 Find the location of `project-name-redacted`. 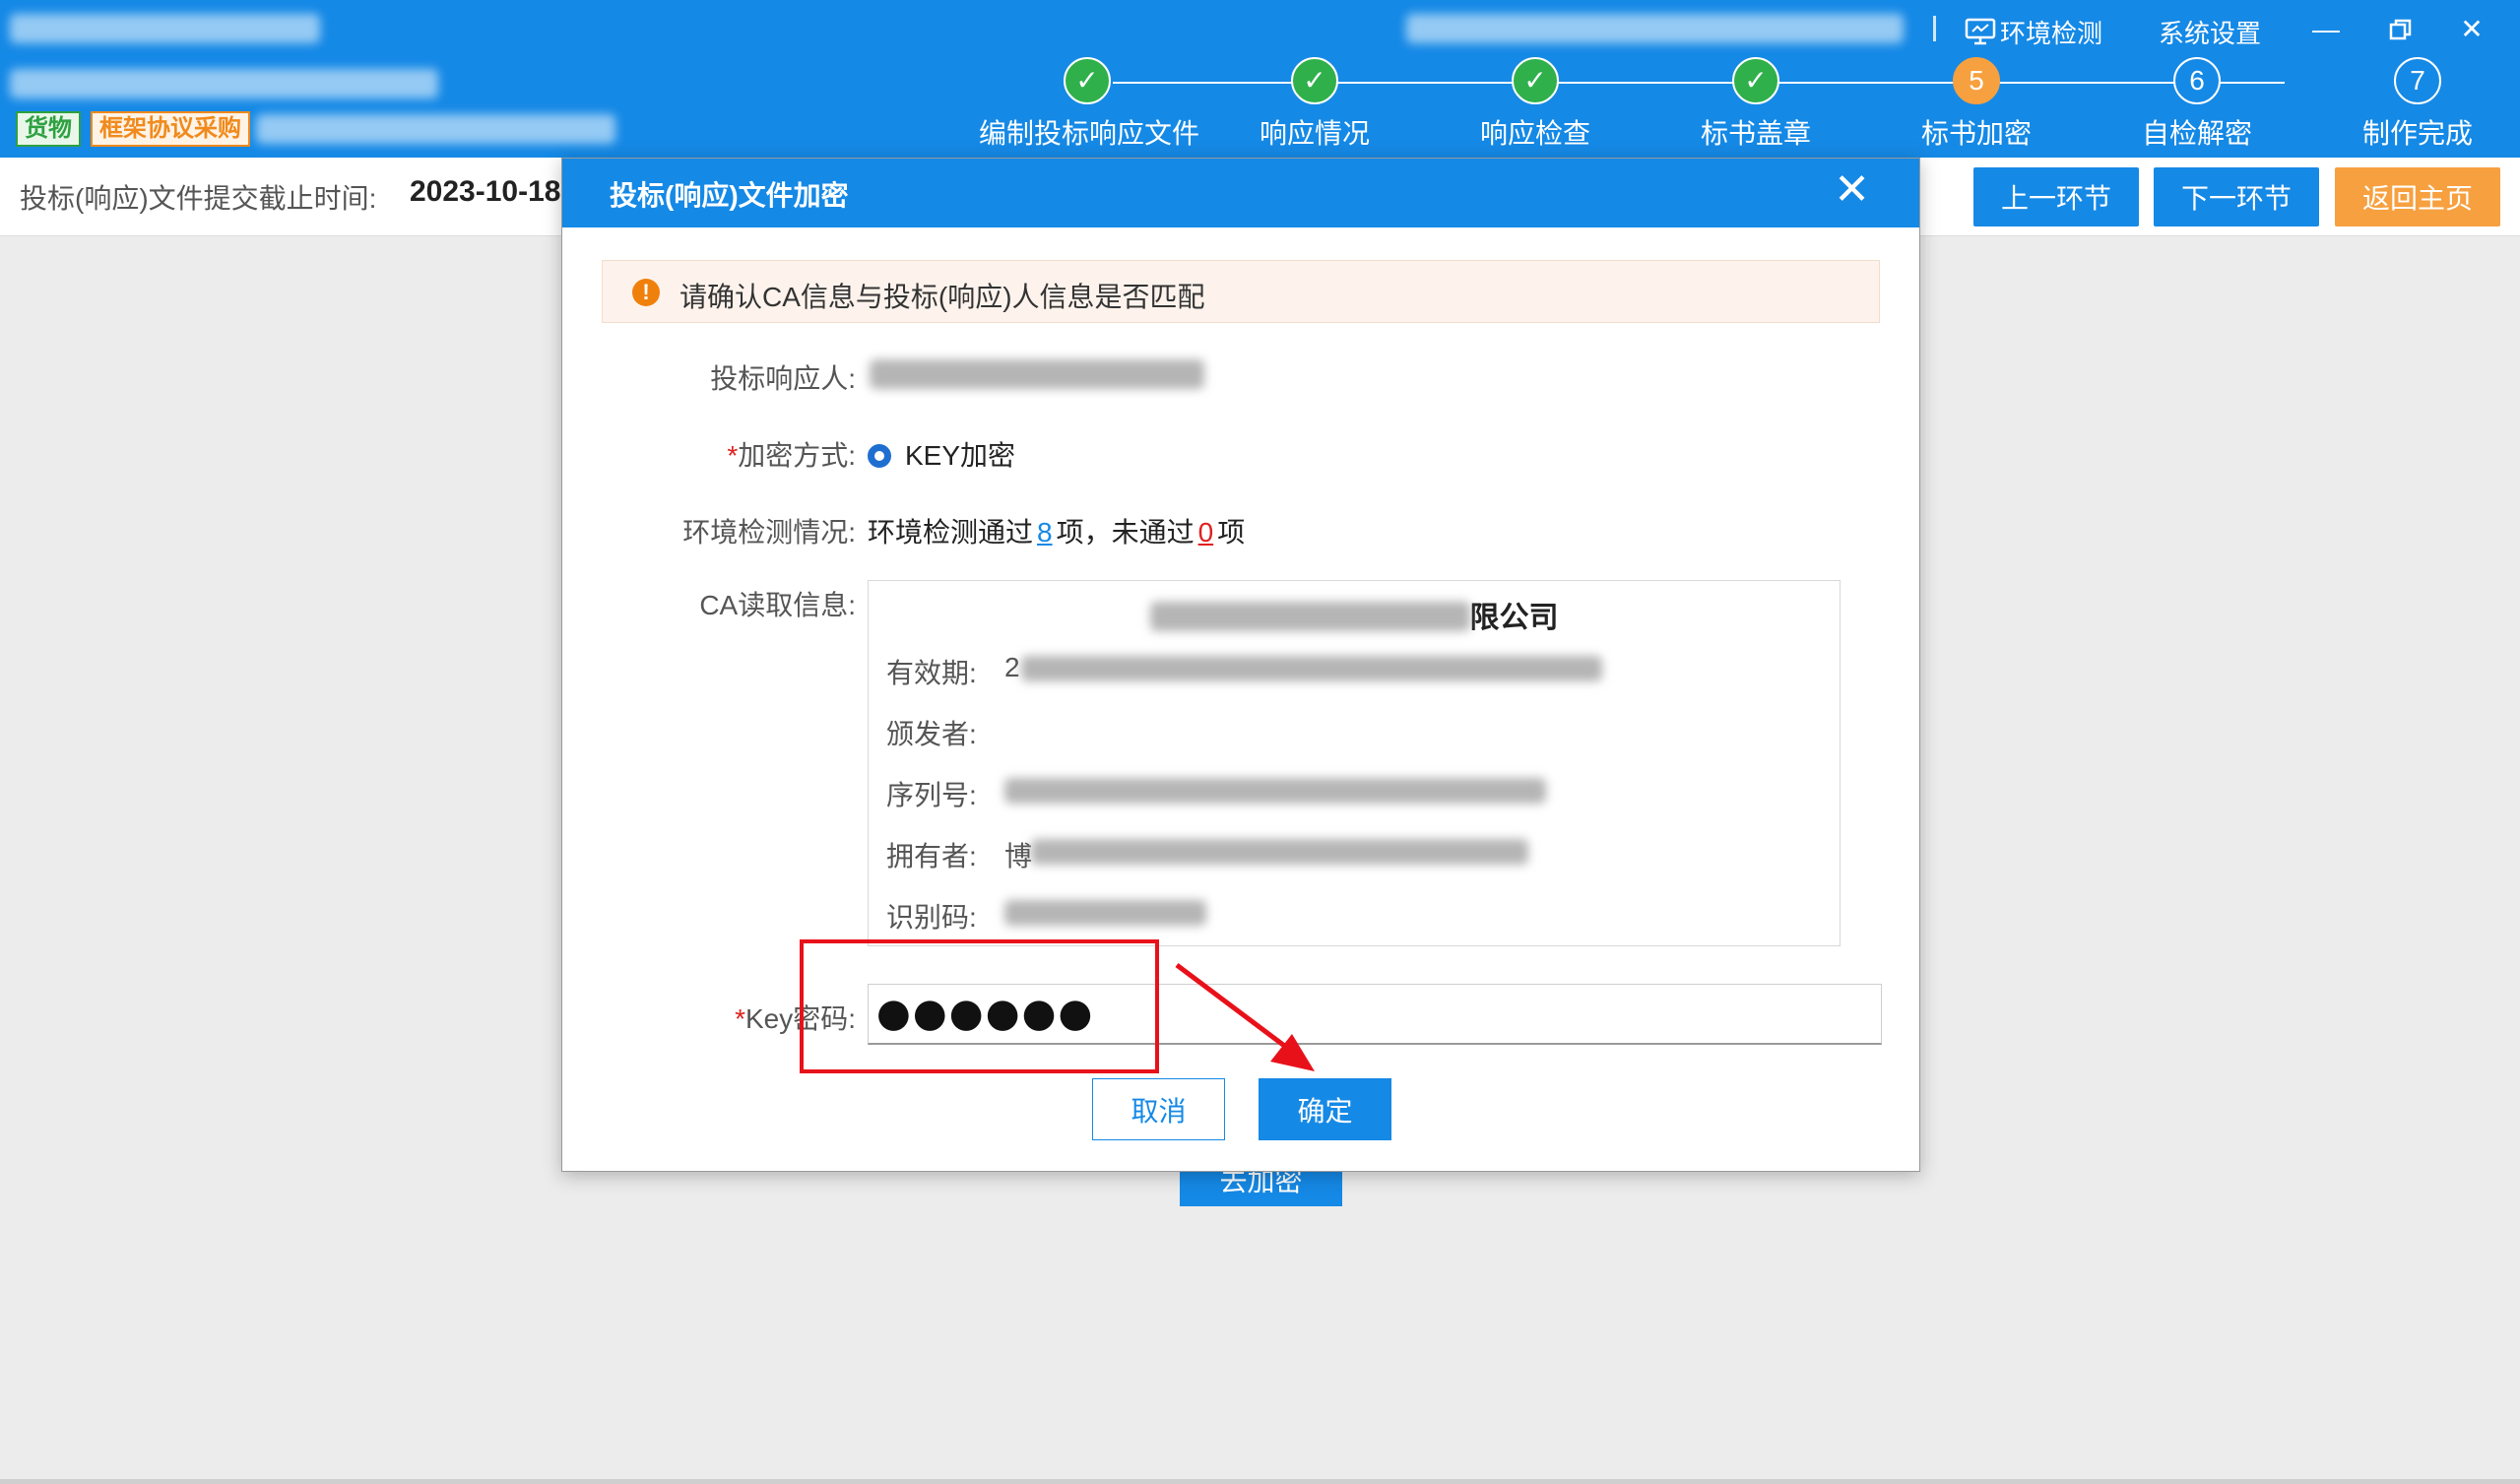

project-name-redacted is located at coordinates (435, 129).